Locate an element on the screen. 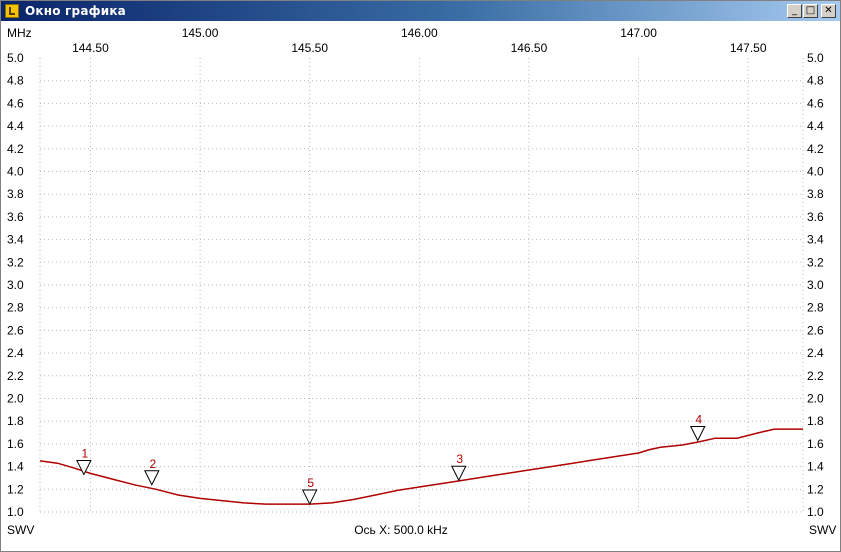  y-tick-label-left: 5.0 is located at coordinates (15, 58).